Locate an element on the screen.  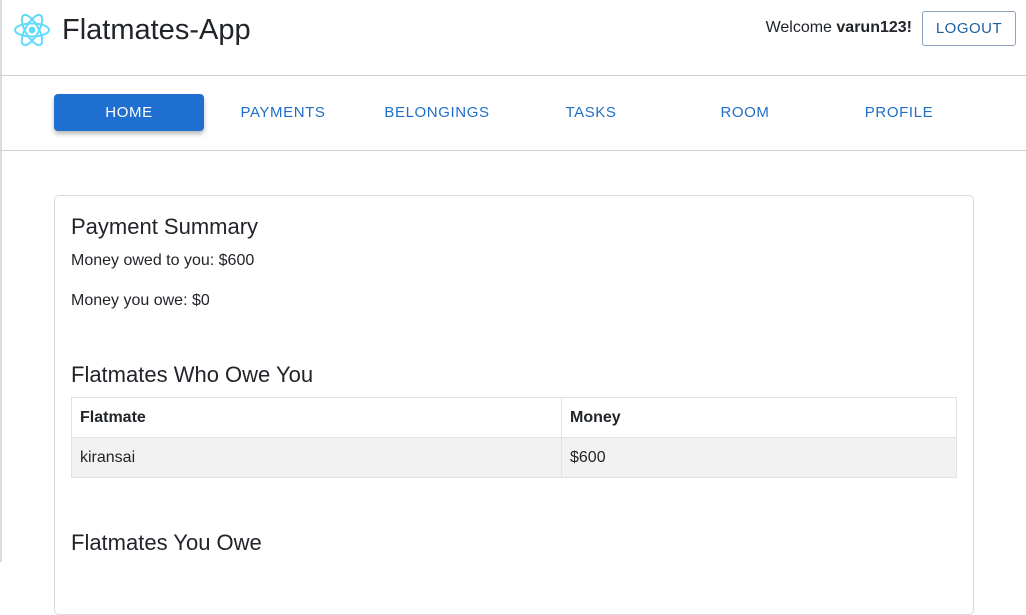
nav-divider is located at coordinates (513, 150).